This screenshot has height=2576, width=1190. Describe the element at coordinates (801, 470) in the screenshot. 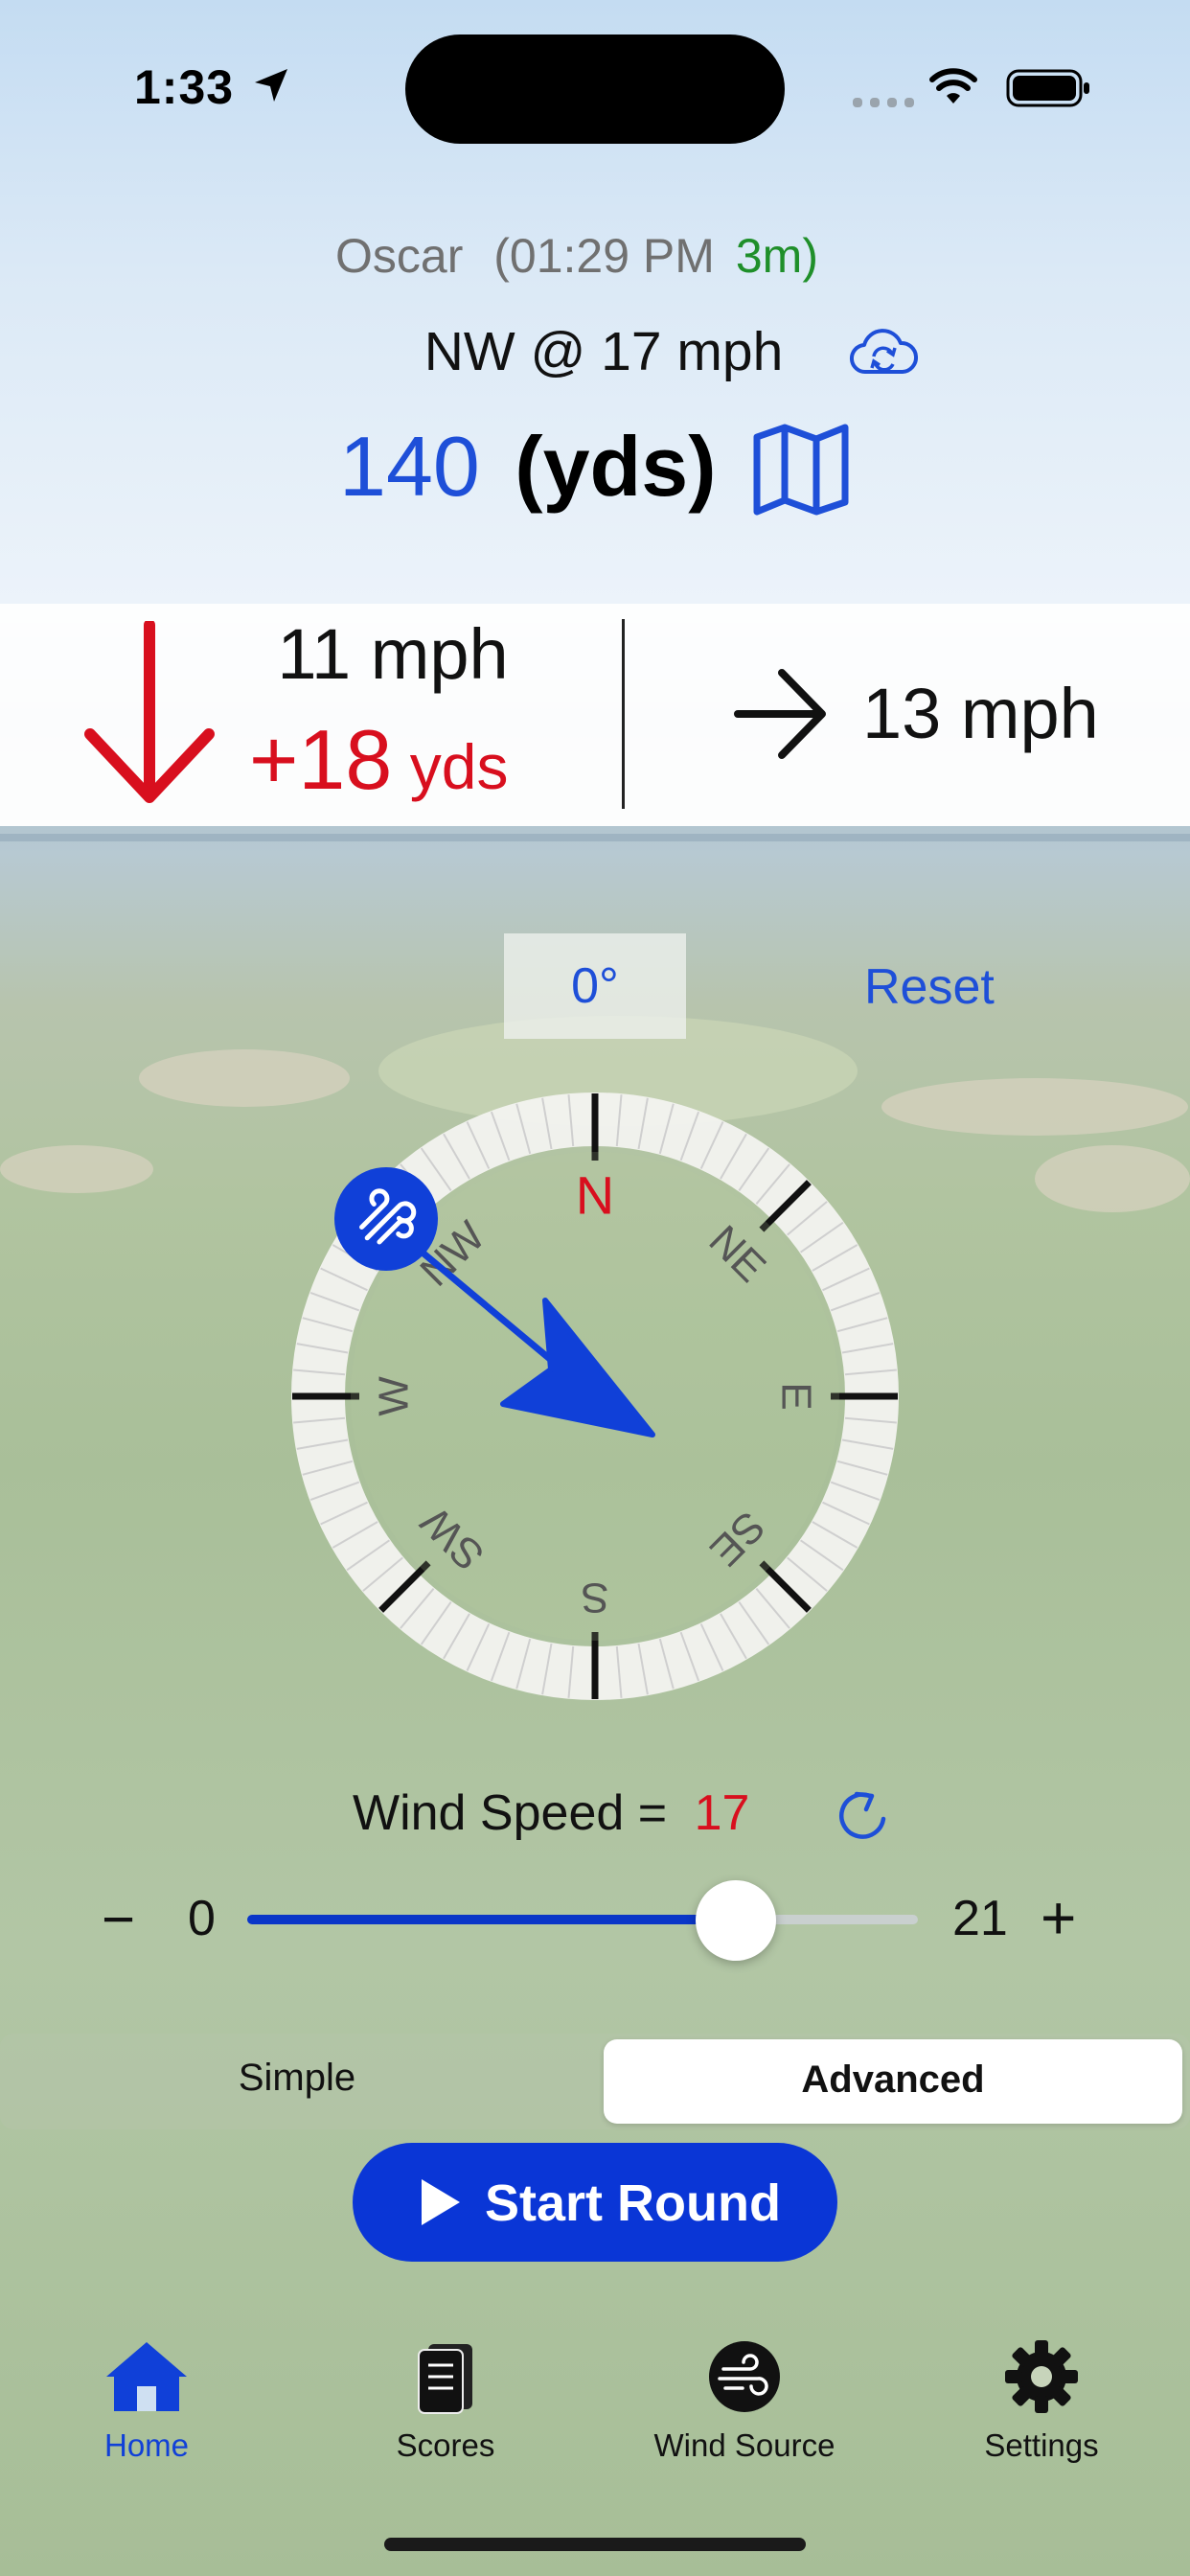

I see `map-icon` at that location.